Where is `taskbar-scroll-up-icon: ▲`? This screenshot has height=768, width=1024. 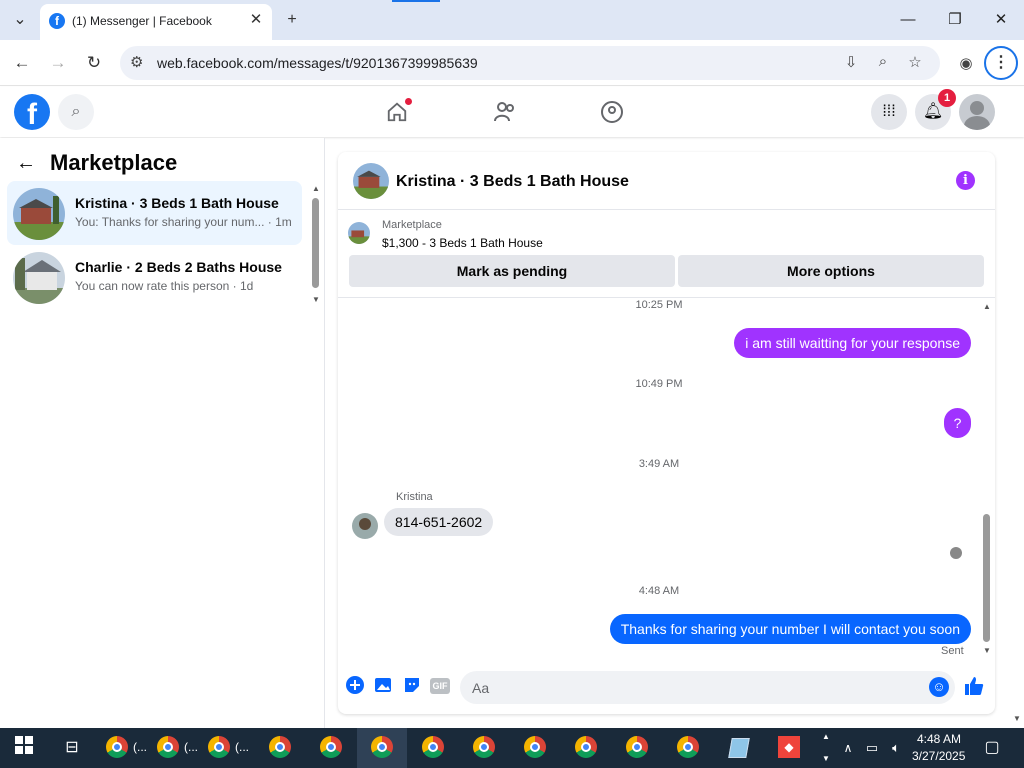
taskbar-scroll-up-icon: ▲ is located at coordinates (826, 736).